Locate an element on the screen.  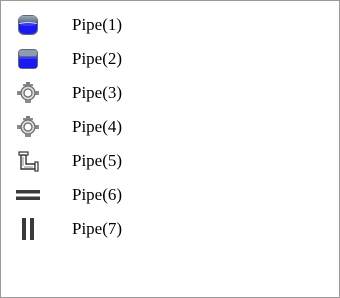
list-item-label: Pipe(4) is located at coordinates (97, 126).